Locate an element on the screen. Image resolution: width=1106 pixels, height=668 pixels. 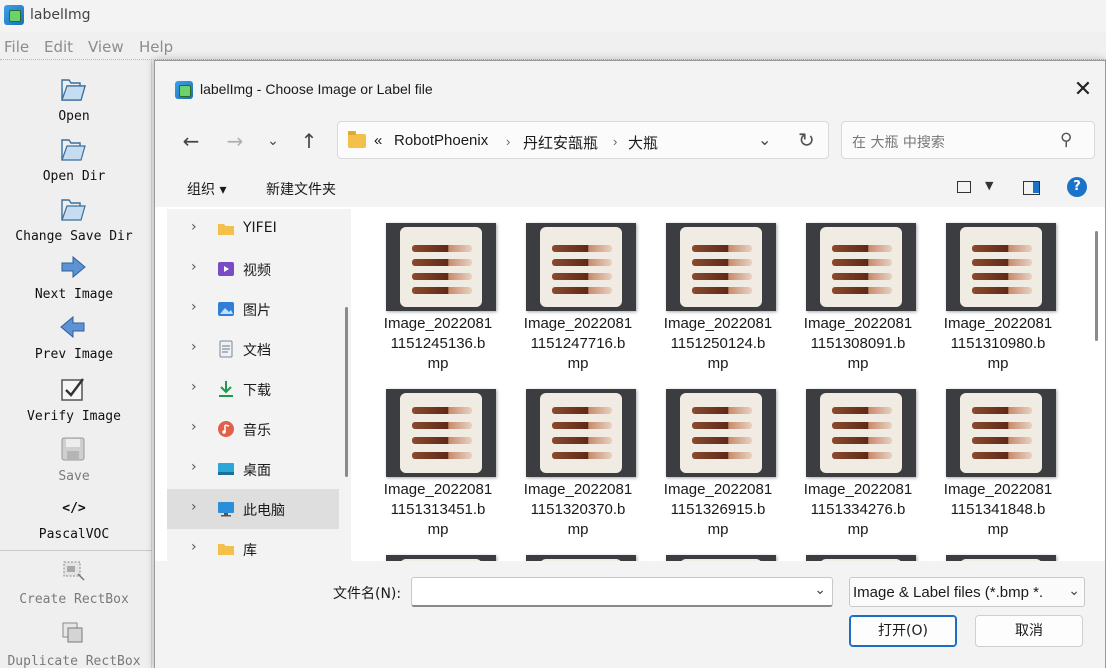
view-icon is located at coordinates (964, 187).